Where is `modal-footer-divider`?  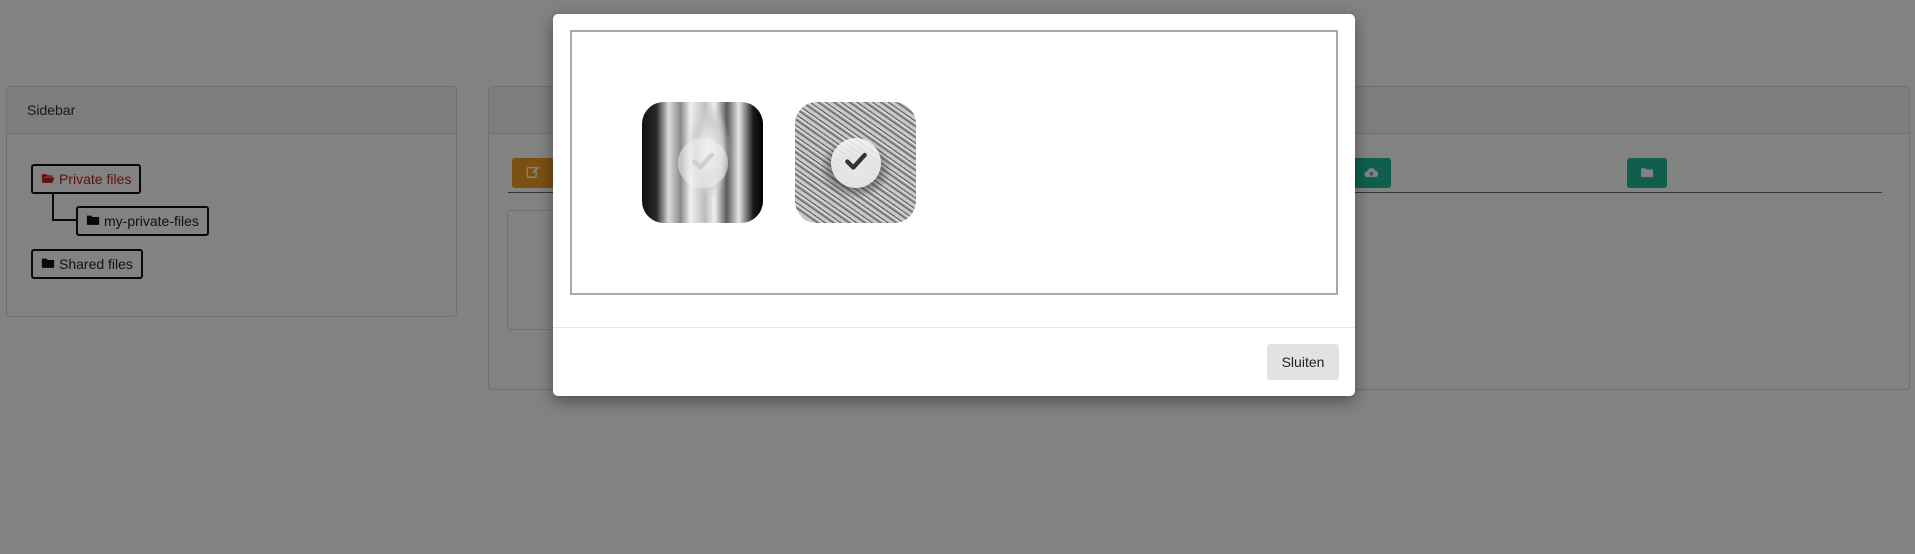
modal-footer-divider is located at coordinates (954, 327).